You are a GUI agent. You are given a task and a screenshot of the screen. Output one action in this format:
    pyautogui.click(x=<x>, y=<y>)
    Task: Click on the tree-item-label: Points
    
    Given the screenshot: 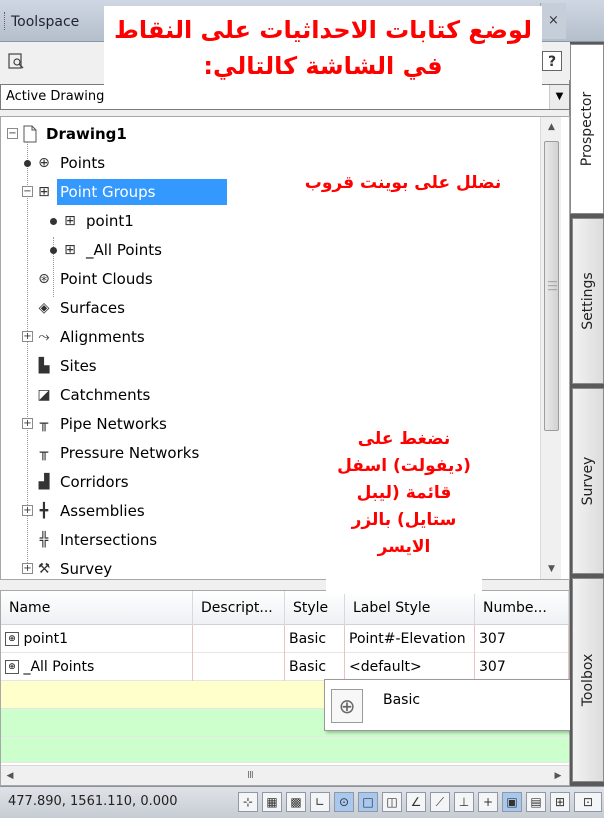 What is the action you would take?
    pyautogui.click(x=83, y=163)
    